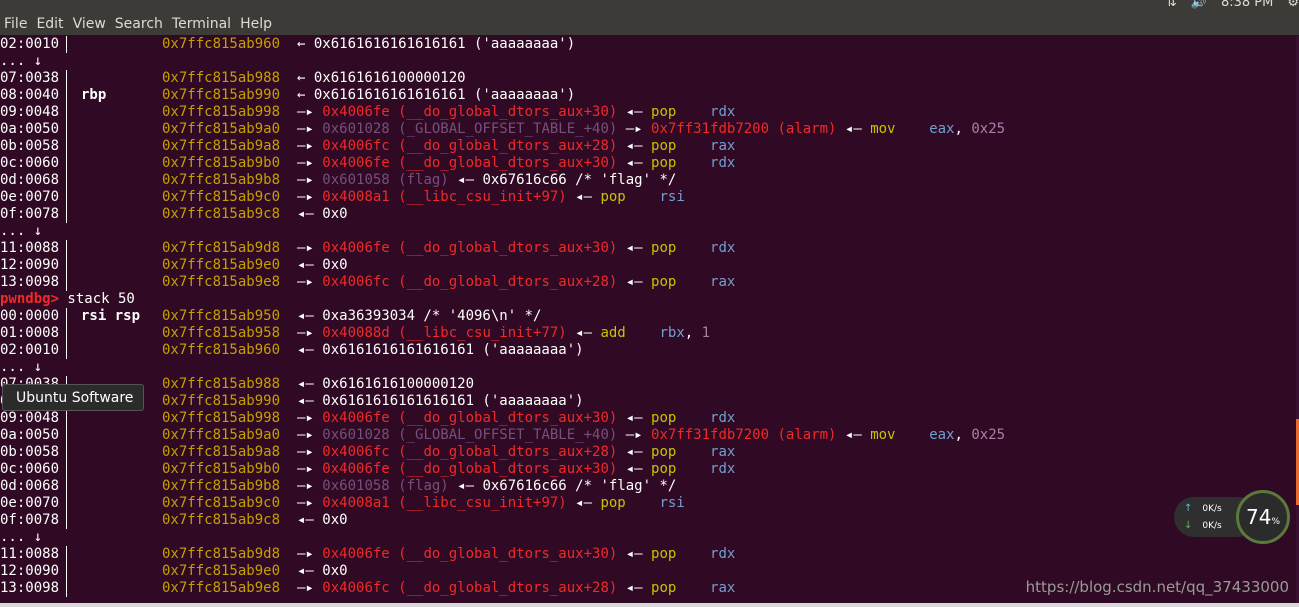  Describe the element at coordinates (1233, 517) in the screenshot. I see `net-speed-widget: ↑ 0K/s ↓ 0K/s 74%` at that location.